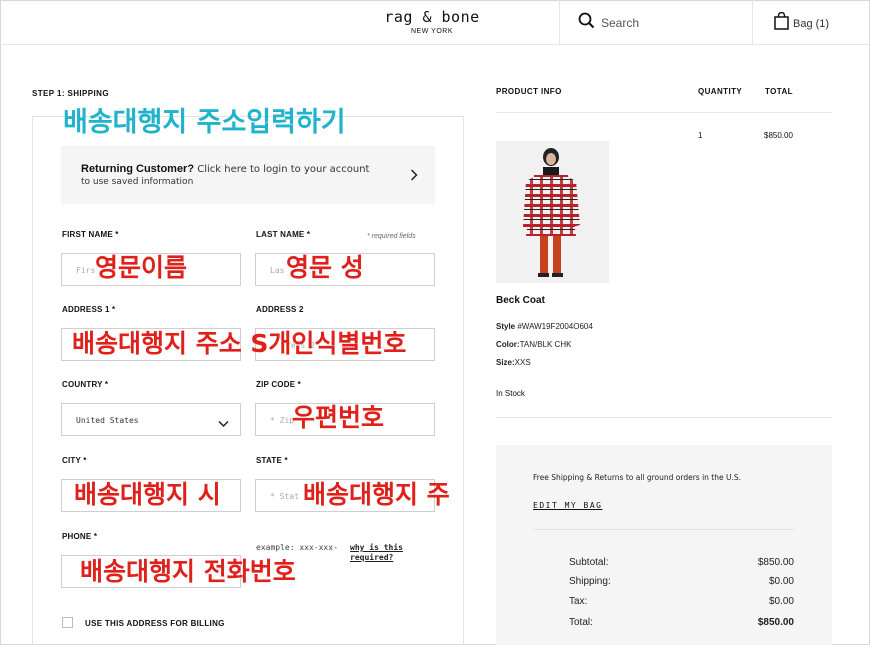 Image resolution: width=870 pixels, height=645 pixels. I want to click on summary-label: Total:, so click(581, 622).